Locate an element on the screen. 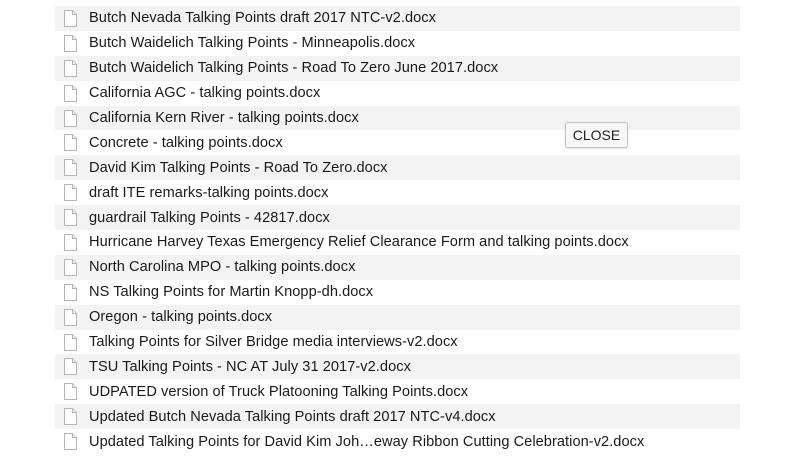  file-name: Oregon - talking points.docx is located at coordinates (181, 317).